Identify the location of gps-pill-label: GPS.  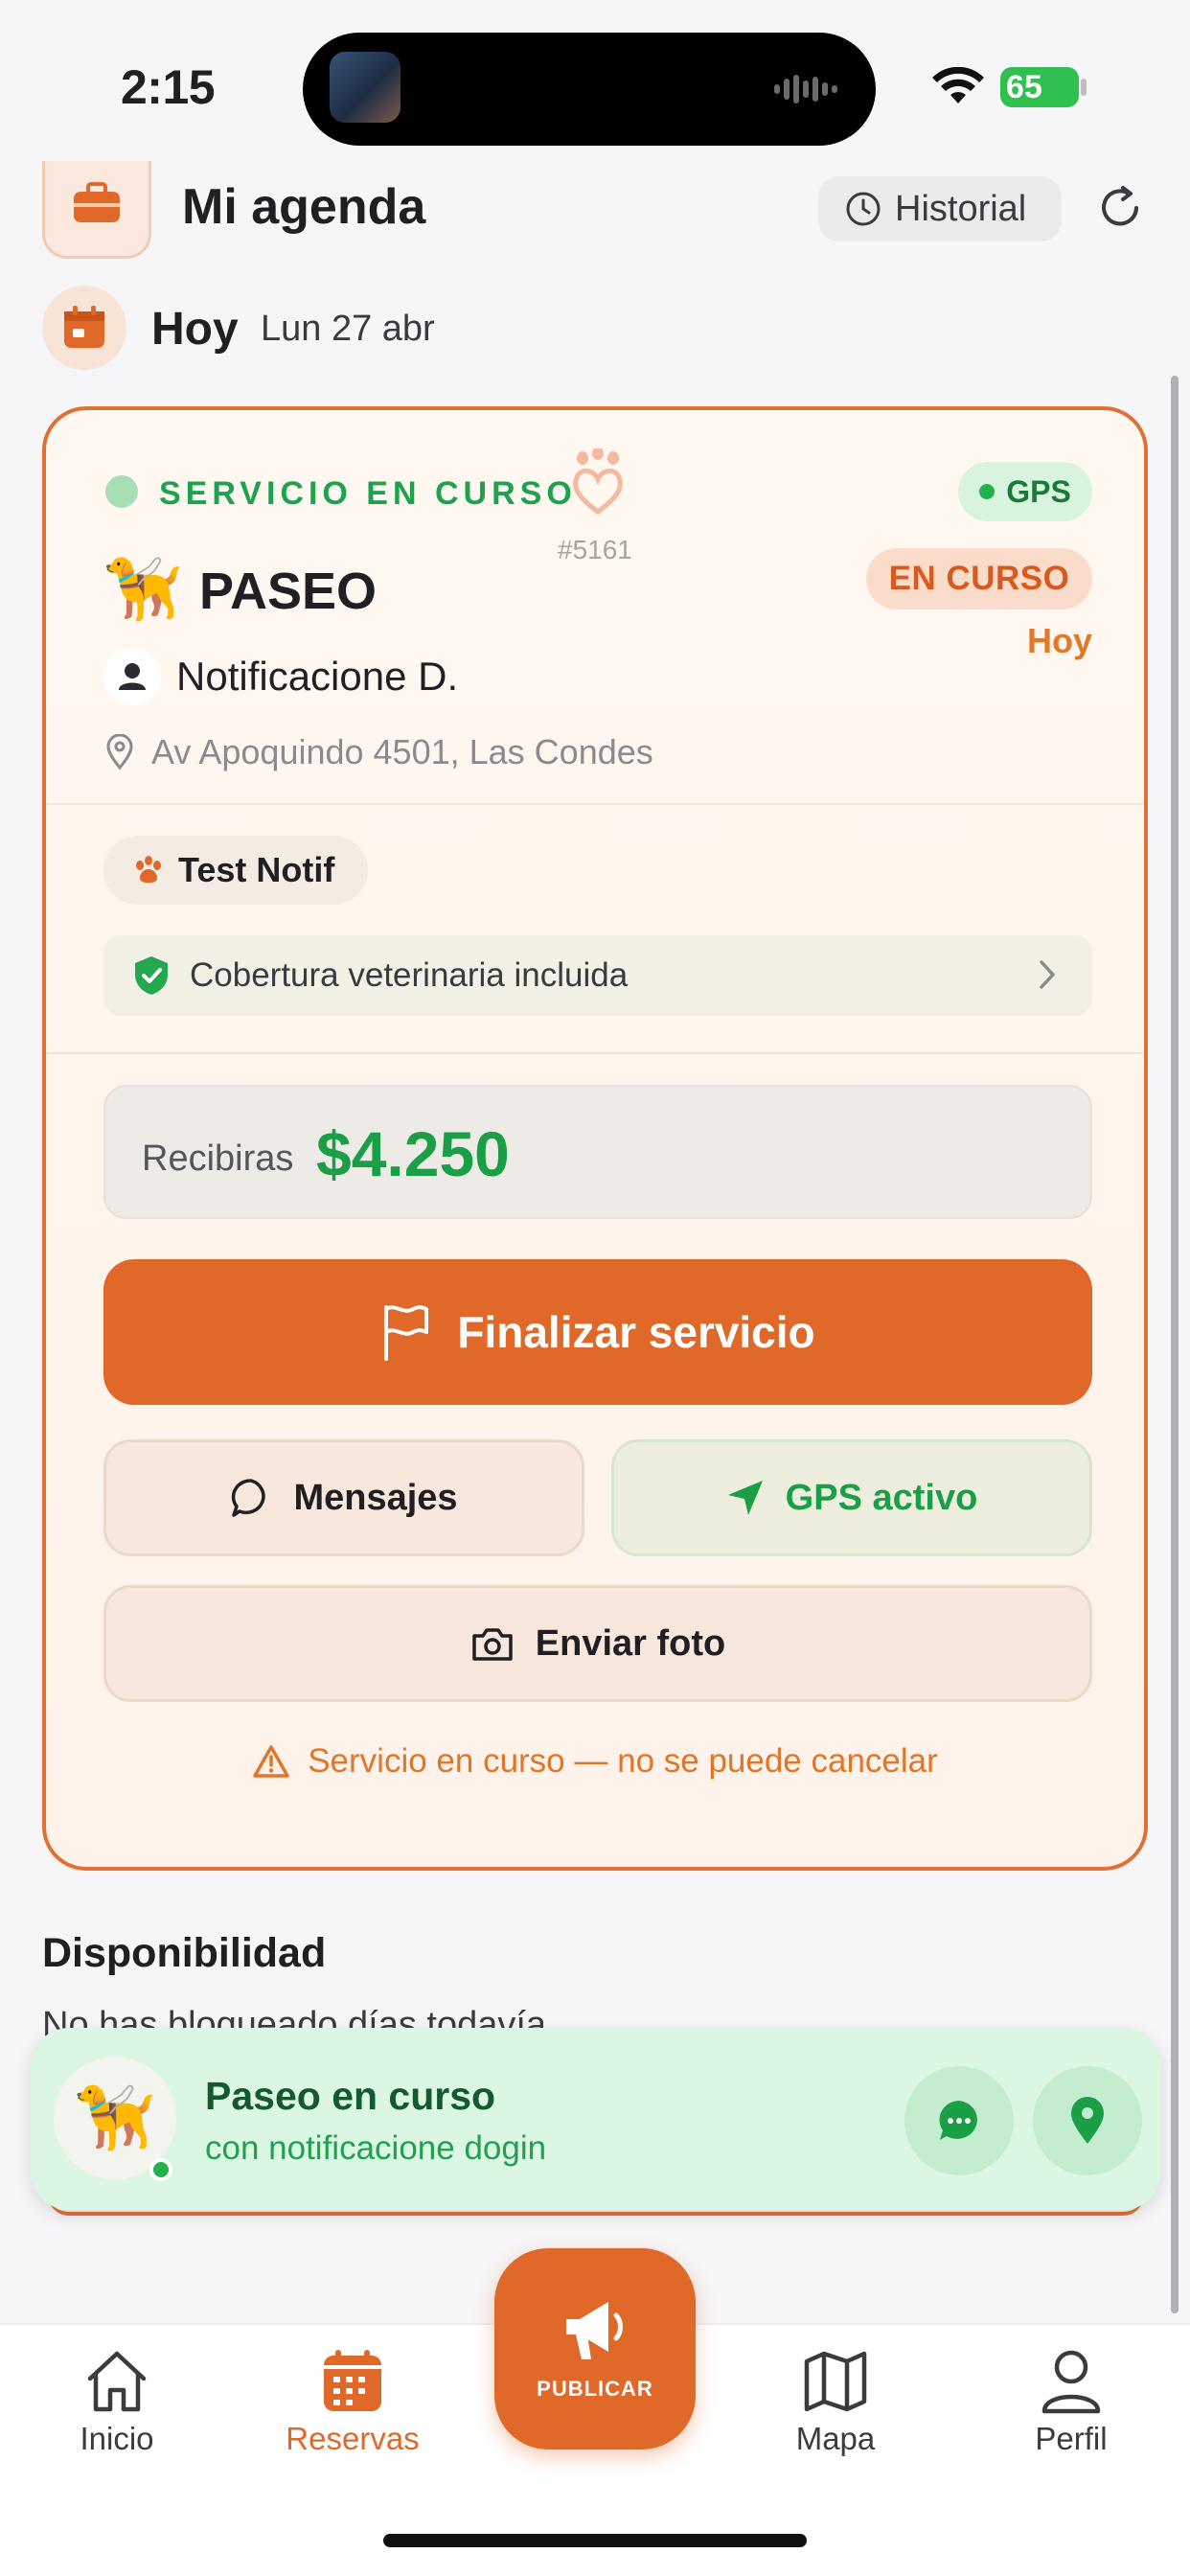
(1038, 491).